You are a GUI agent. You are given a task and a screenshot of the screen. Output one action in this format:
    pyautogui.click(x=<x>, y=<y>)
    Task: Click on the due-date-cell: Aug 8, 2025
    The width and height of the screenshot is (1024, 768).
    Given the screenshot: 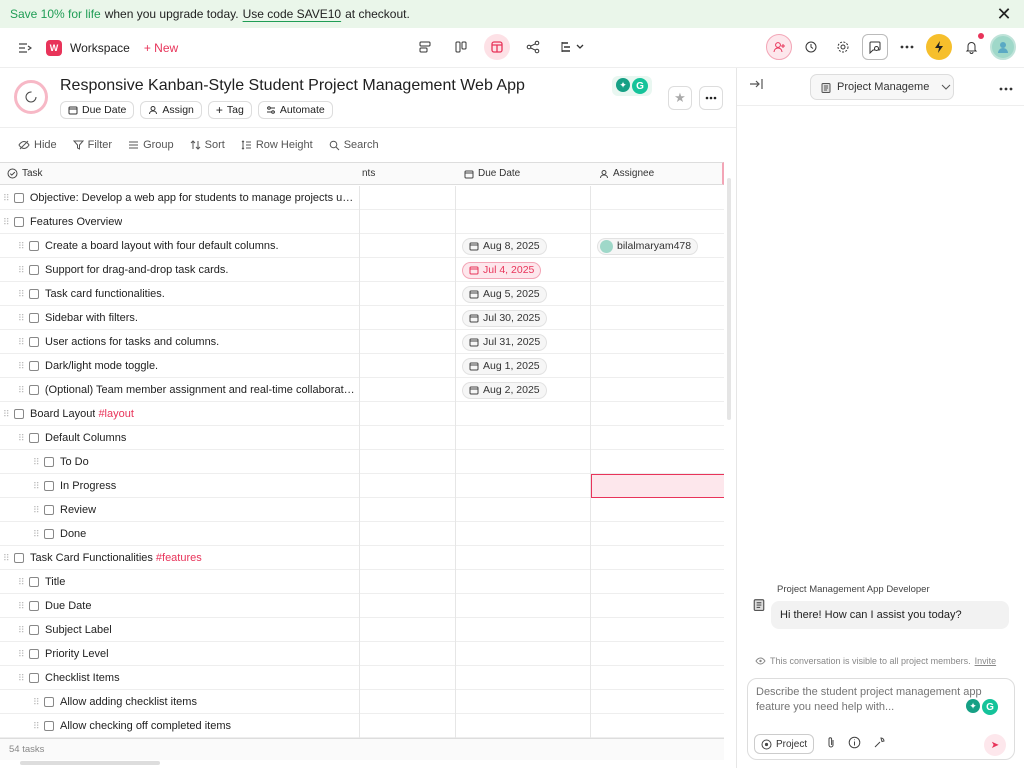 What is the action you would take?
    pyautogui.click(x=504, y=246)
    